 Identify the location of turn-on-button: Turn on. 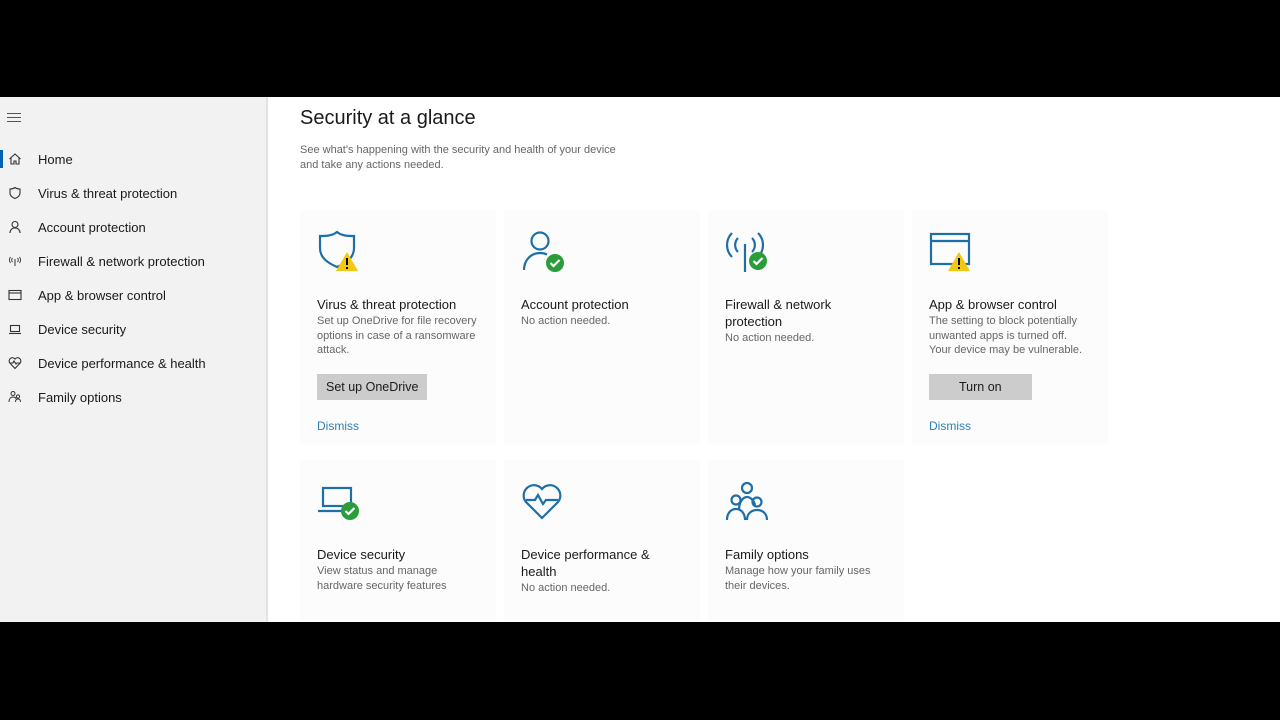
(980, 386).